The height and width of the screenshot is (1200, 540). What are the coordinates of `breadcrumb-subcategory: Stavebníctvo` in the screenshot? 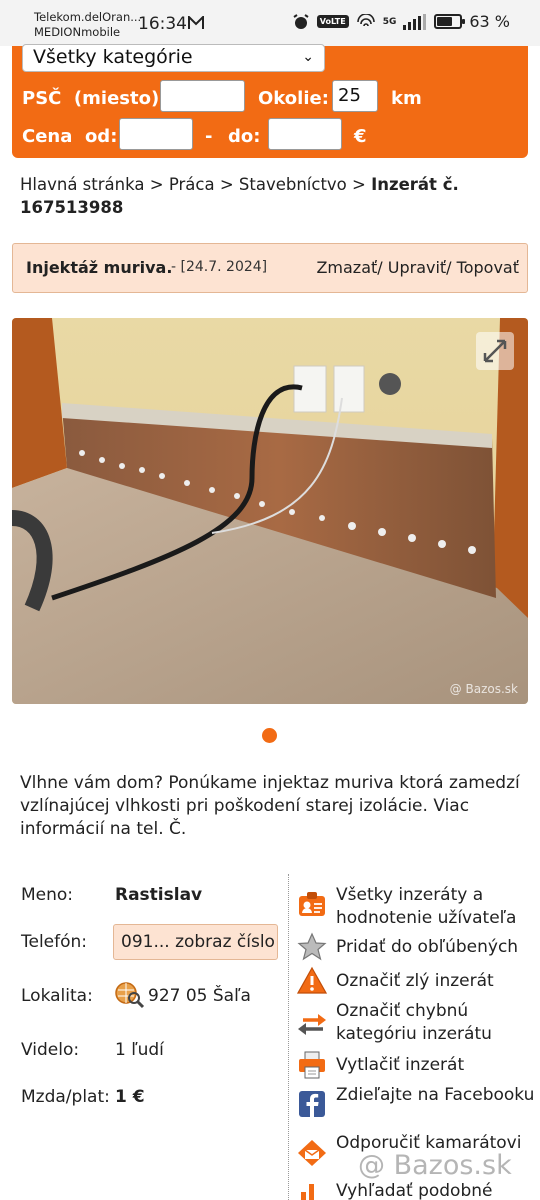 It's located at (293, 184).